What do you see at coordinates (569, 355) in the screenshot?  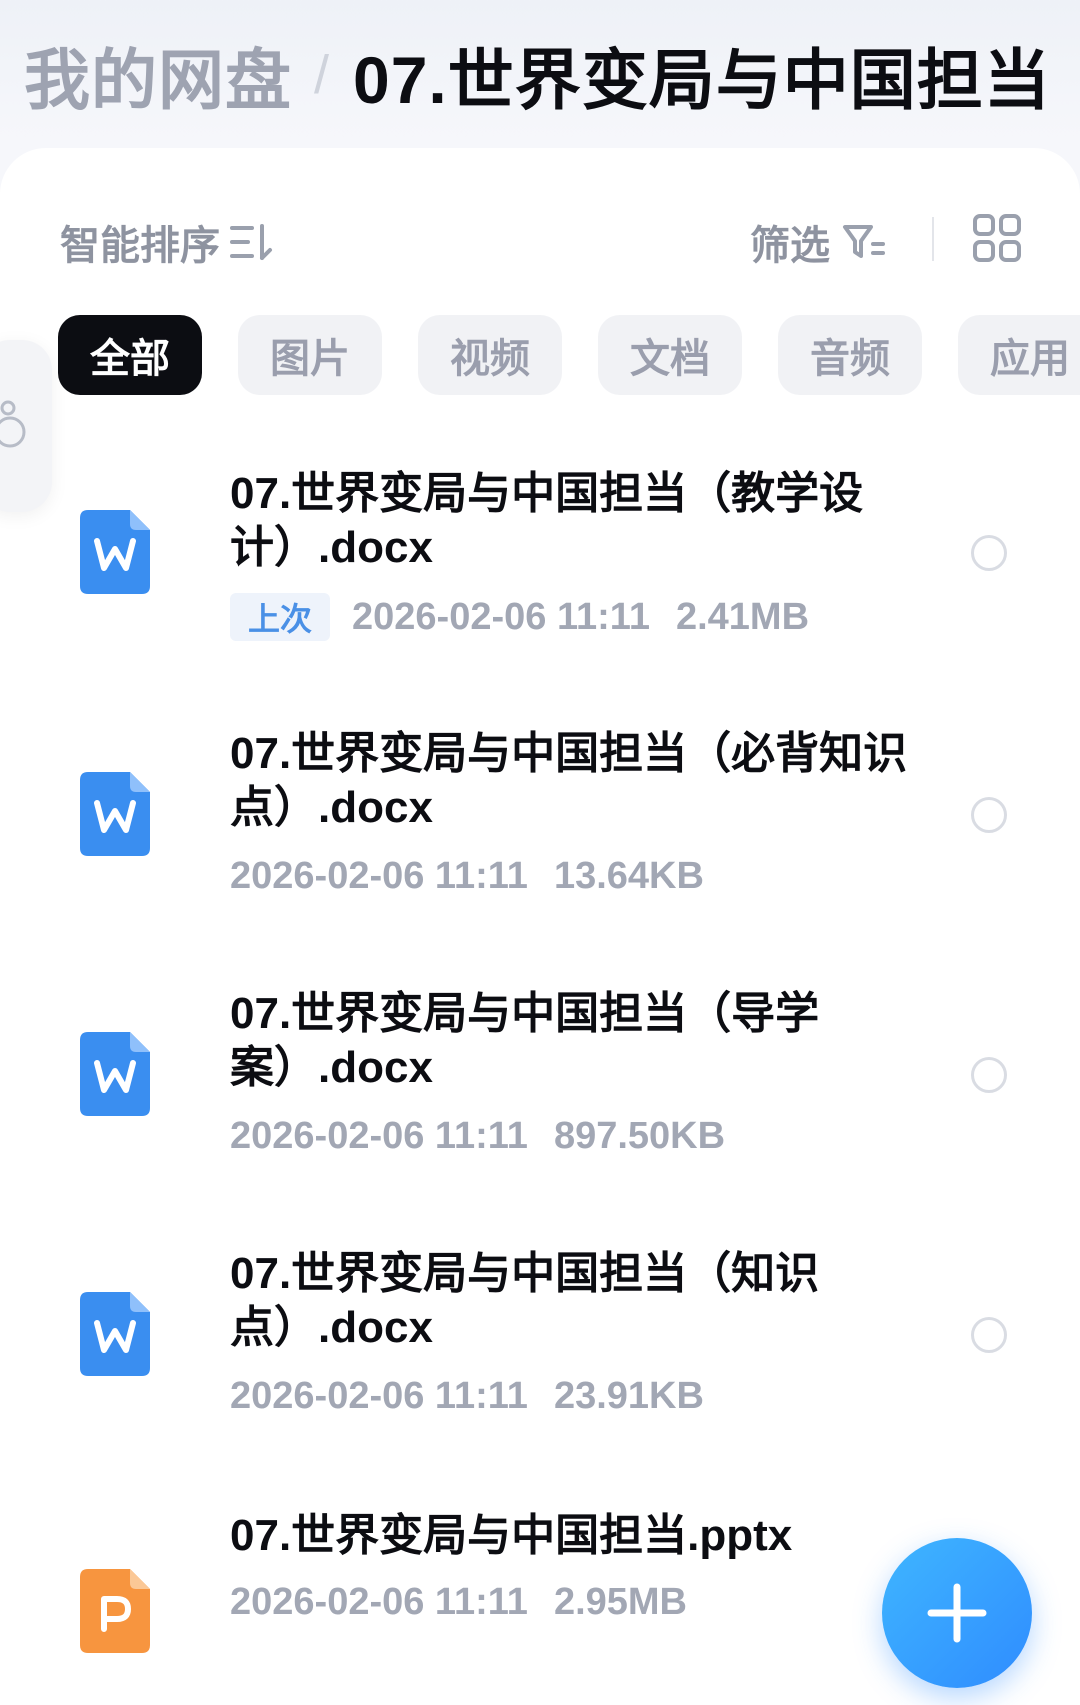 I see `category-tabs: 全部 图片 视频 文档 音频 应用` at bounding box center [569, 355].